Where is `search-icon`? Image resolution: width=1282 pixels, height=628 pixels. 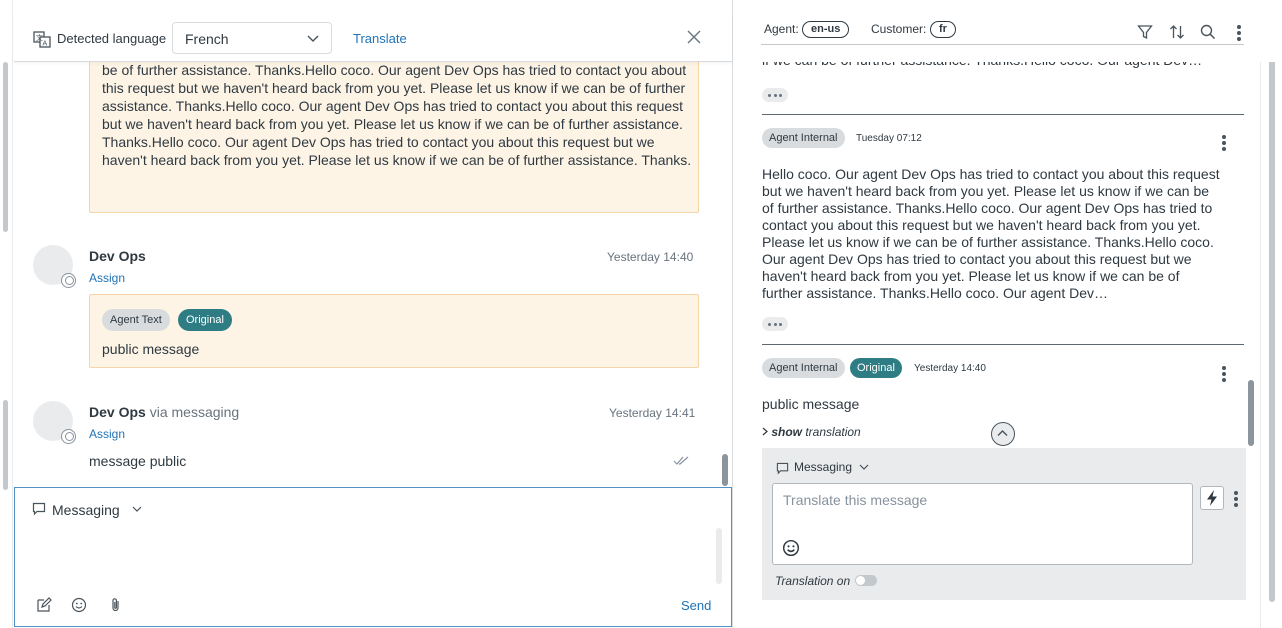
search-icon is located at coordinates (1208, 32).